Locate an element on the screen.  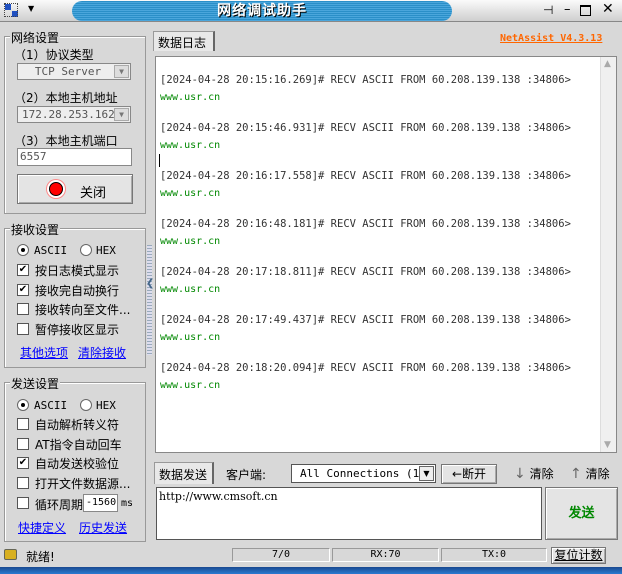
send-ascii-label: ASCII is located at coordinates (51, 405).